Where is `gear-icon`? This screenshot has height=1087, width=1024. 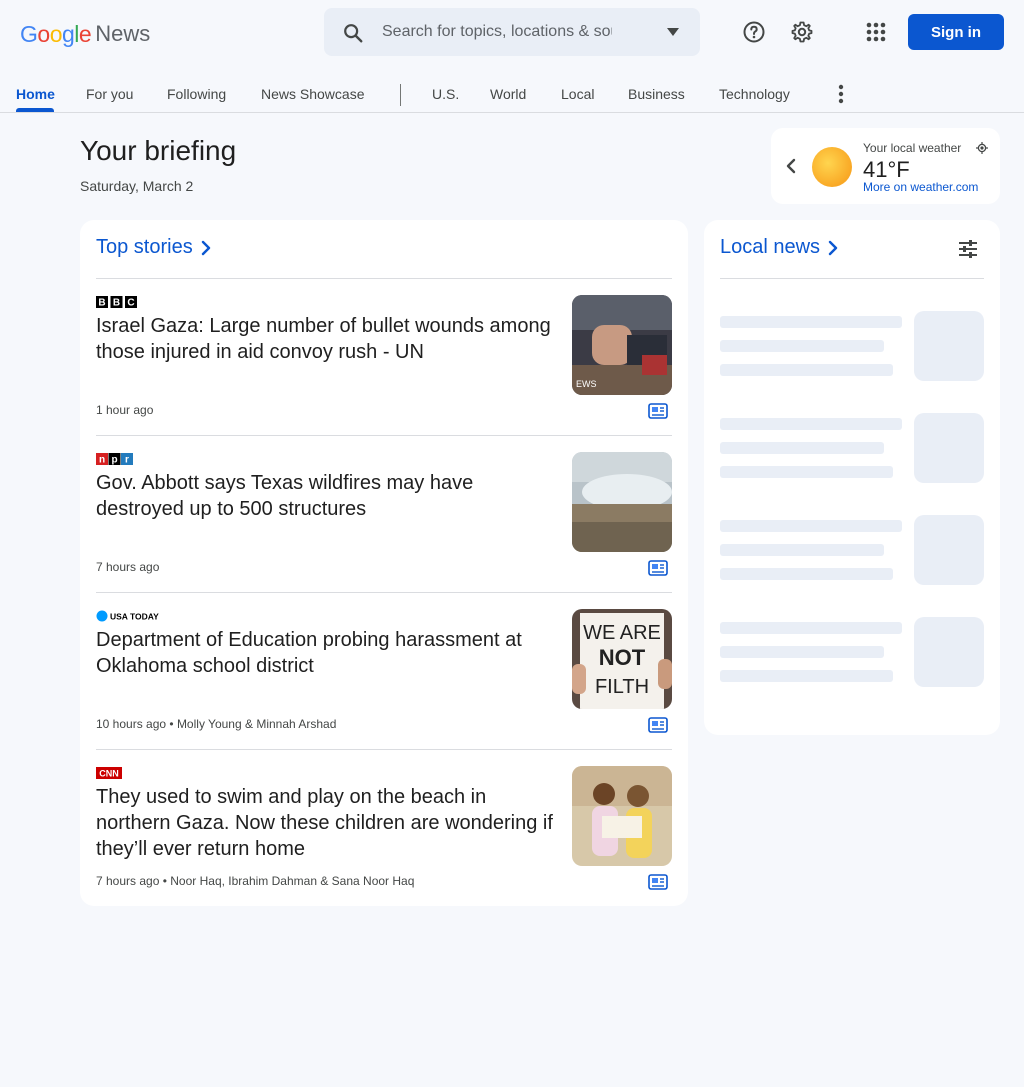
gear-icon is located at coordinates (802, 32).